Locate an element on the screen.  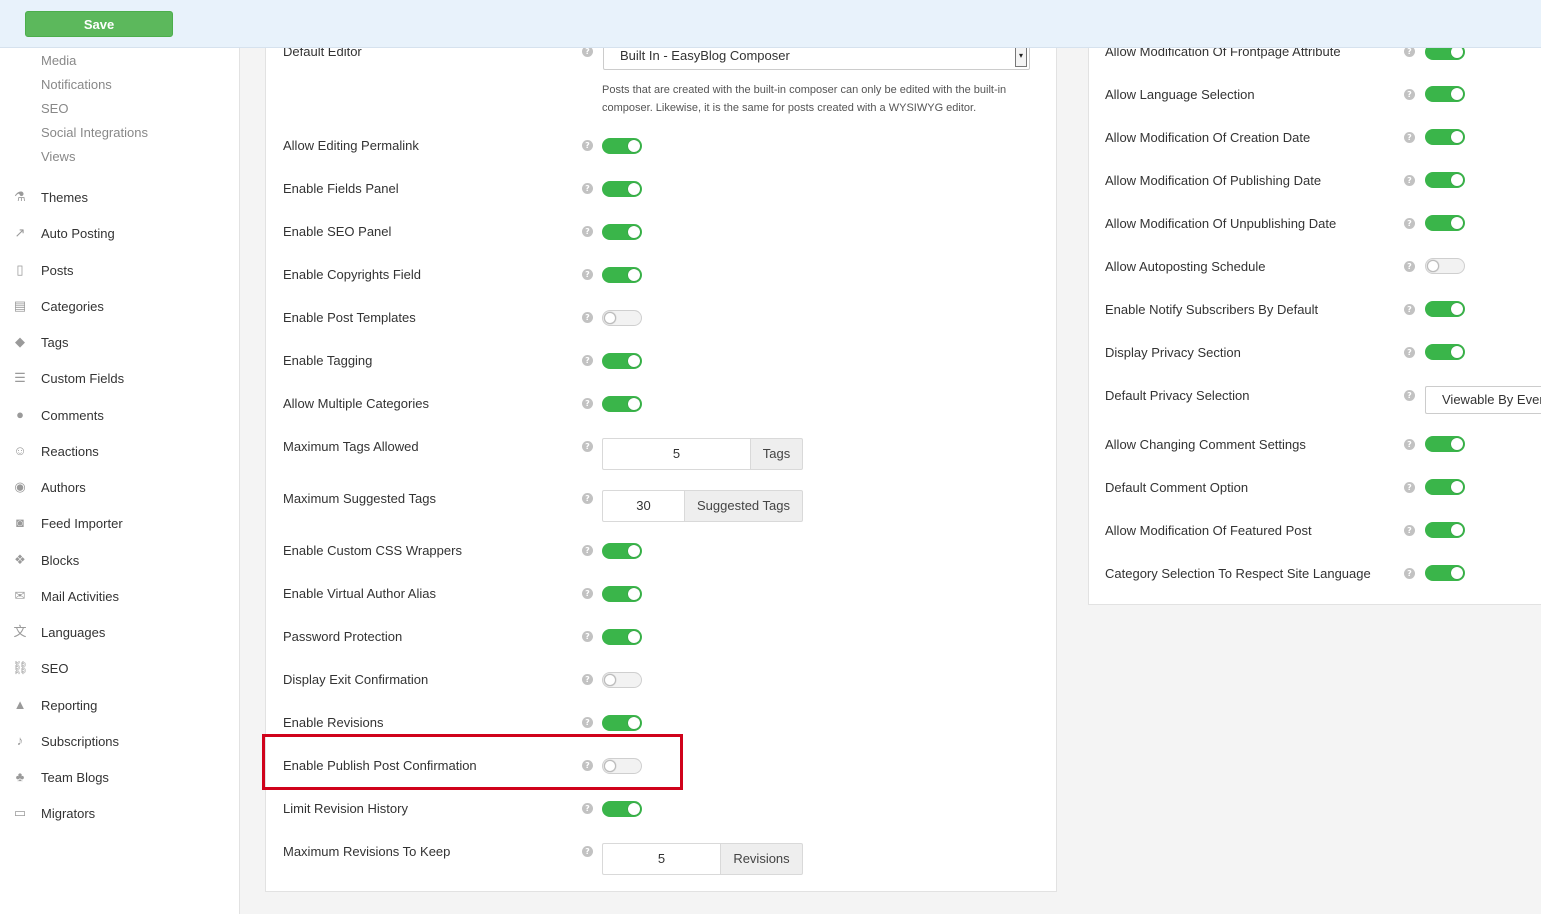
toggle-enable-notify-subscribers is located at coordinates (1445, 309).